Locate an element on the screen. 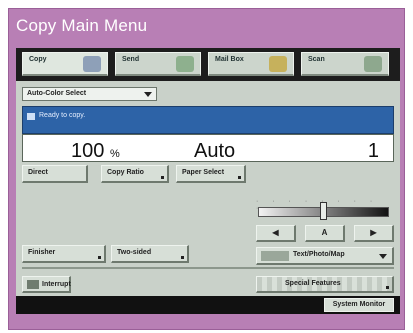  lighter-icon: ◀ is located at coordinates (275, 232).